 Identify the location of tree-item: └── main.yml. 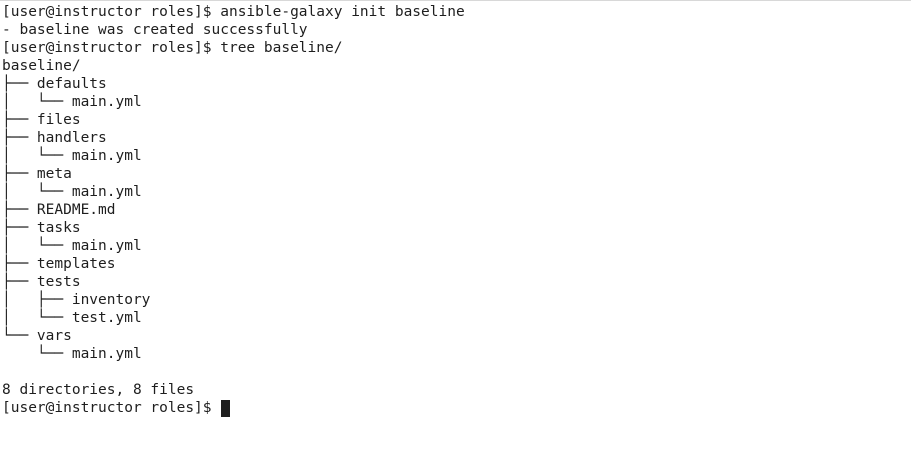
(72, 354).